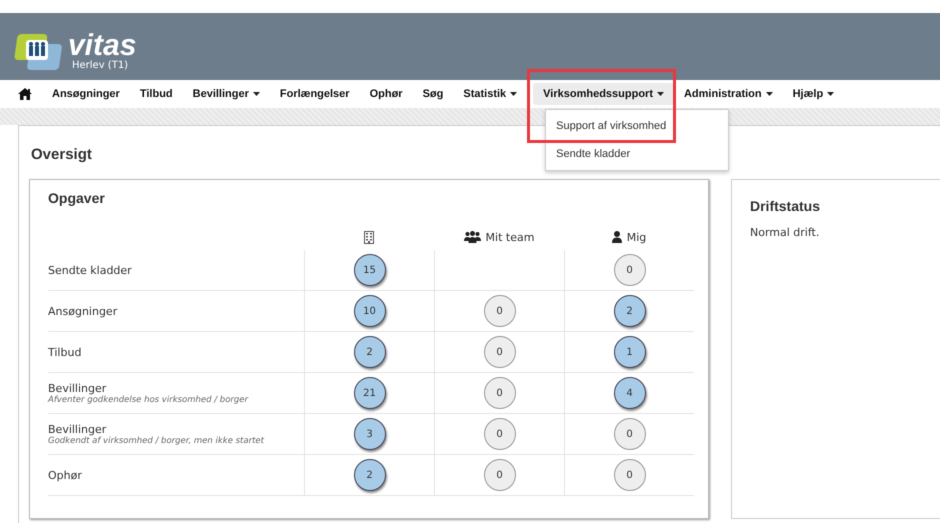  I want to click on person-icon, so click(617, 237).